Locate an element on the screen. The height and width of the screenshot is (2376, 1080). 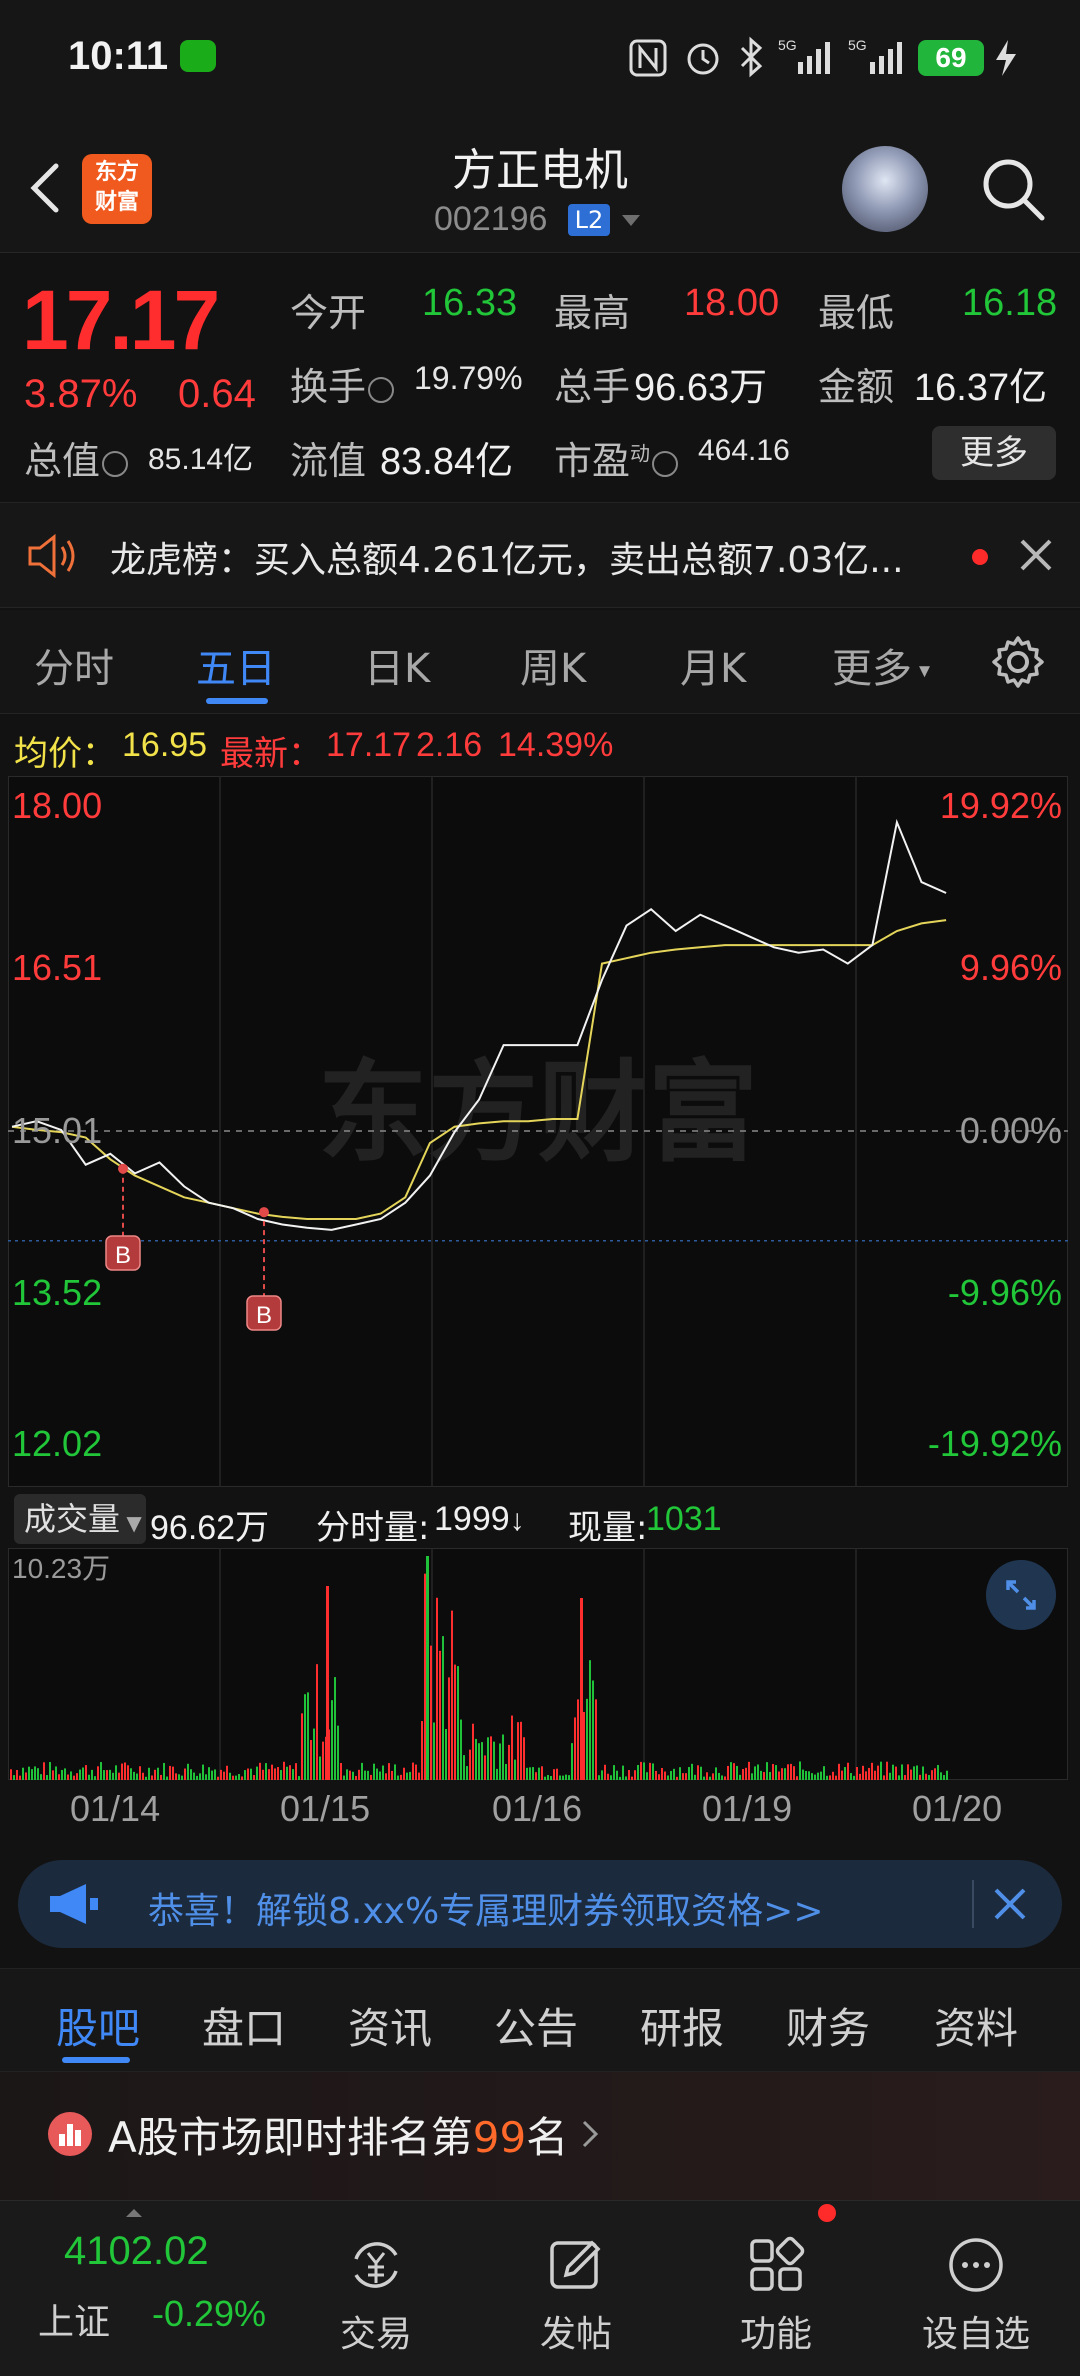
tab-guba: 股吧 is located at coordinates (98, 2025).